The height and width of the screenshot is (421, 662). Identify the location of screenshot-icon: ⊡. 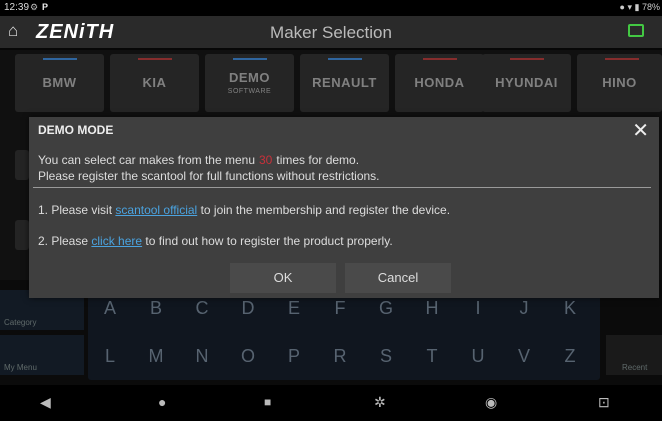
(604, 402).